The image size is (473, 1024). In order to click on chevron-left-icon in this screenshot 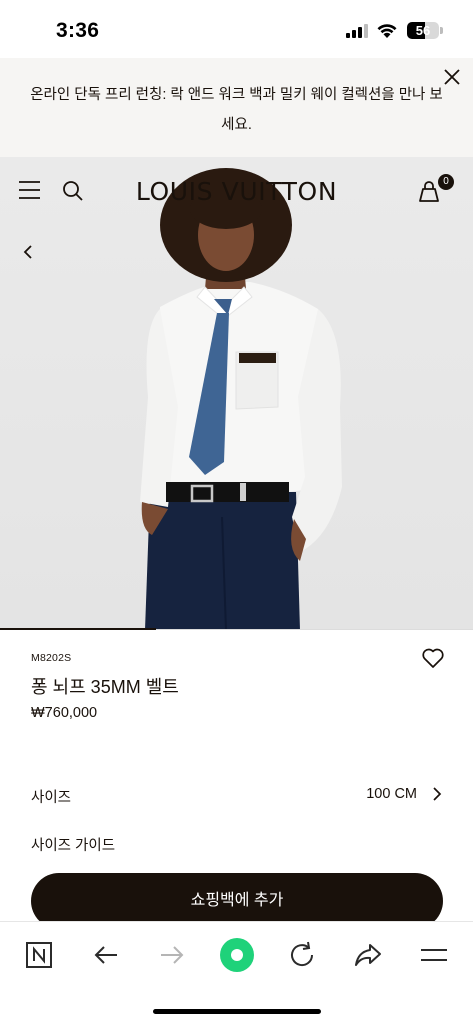, I will do `click(28, 252)`.